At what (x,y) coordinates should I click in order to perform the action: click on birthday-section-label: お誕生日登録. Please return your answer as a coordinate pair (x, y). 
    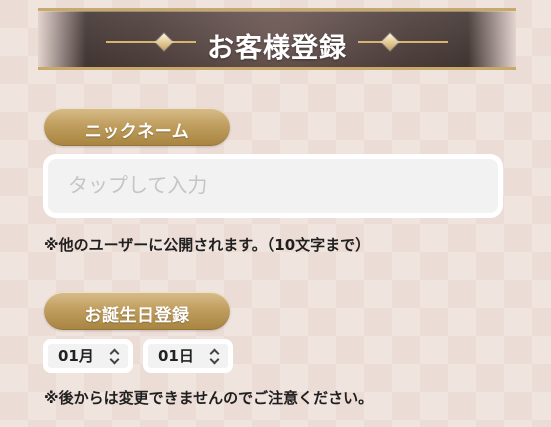
    Looking at the image, I should click on (137, 311).